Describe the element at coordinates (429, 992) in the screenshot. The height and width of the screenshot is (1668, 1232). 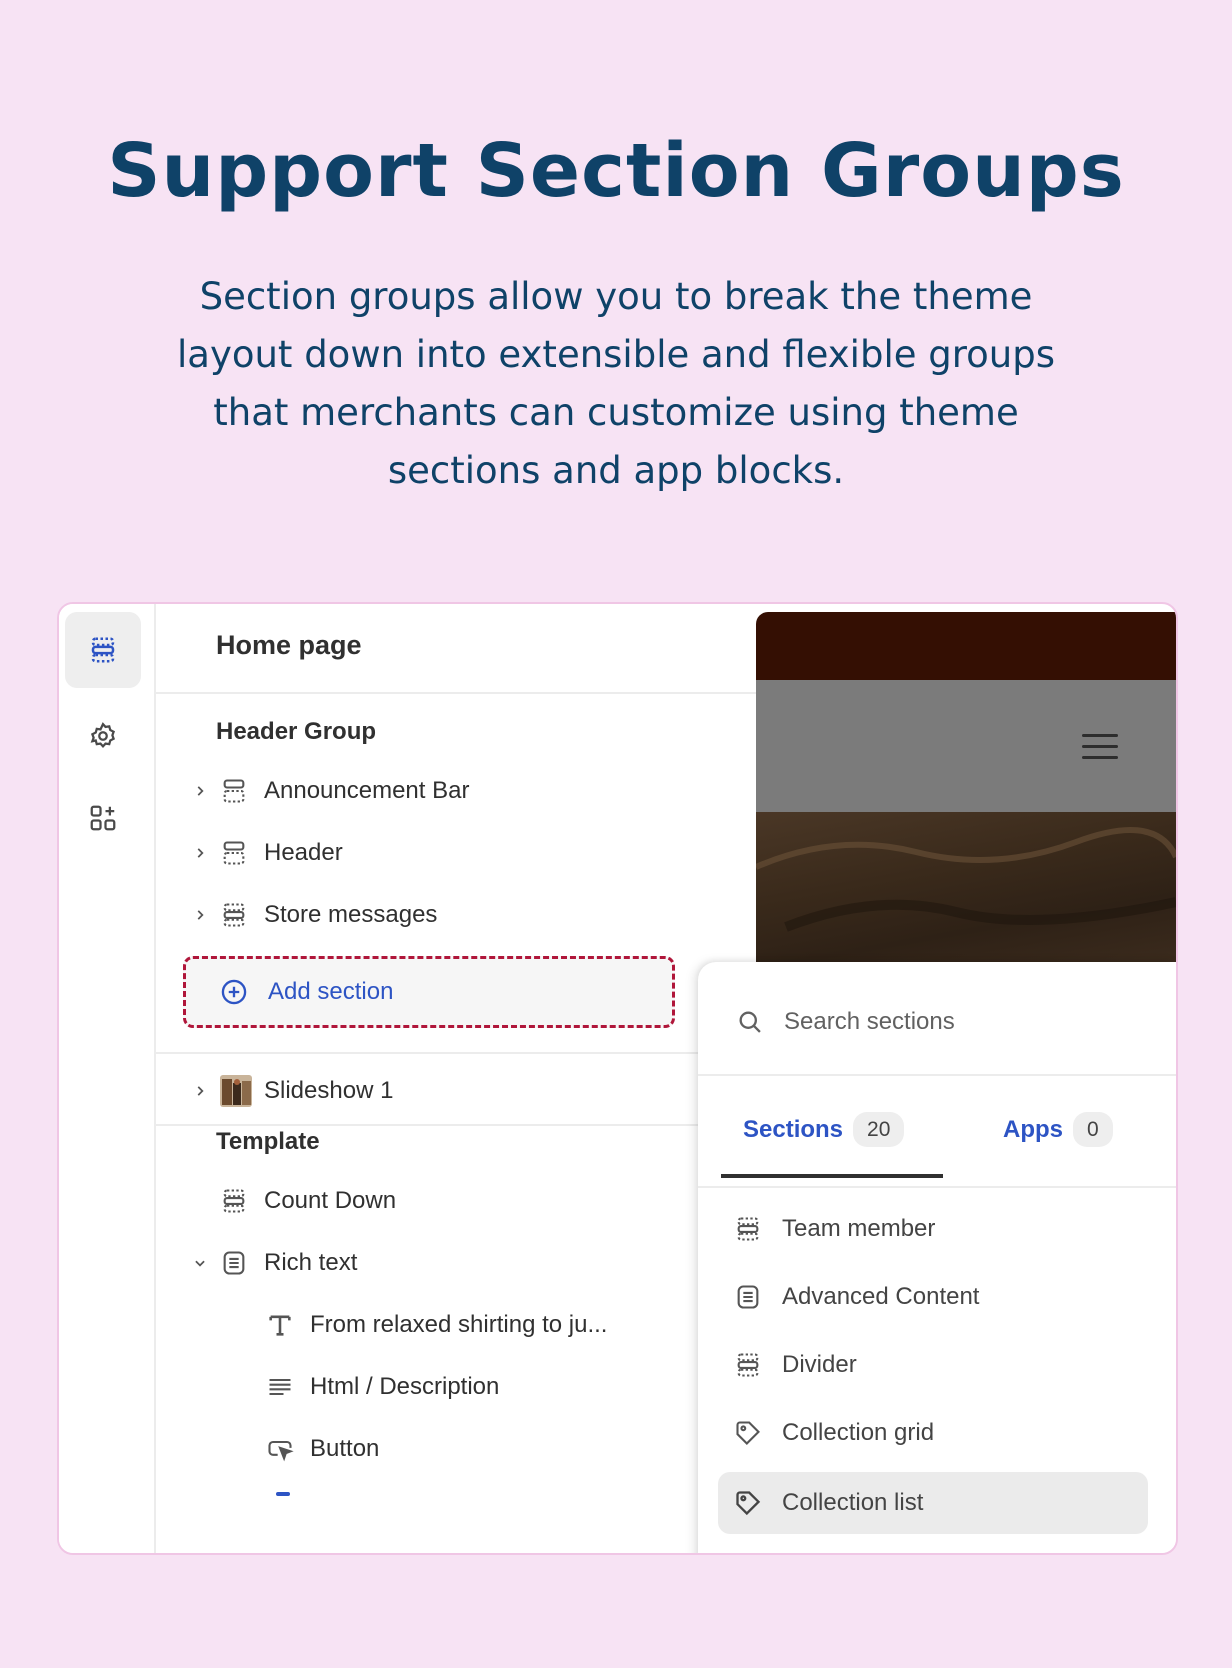
I see `add-section-button: Add section` at that location.